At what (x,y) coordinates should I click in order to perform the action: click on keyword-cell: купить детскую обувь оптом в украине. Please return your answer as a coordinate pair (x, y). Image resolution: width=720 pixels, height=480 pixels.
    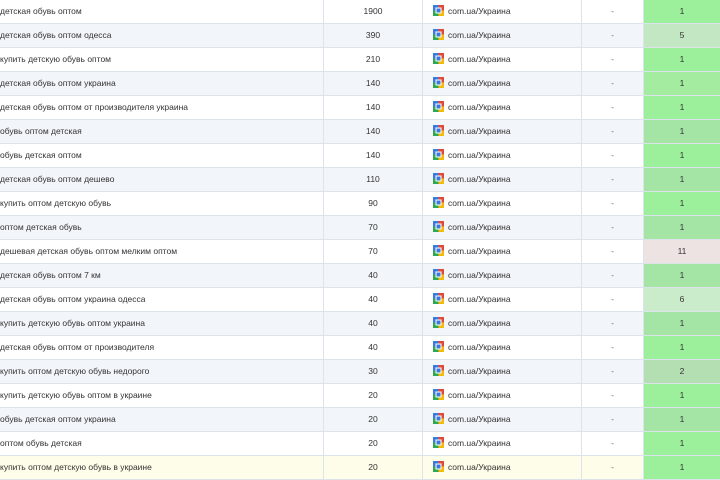
    Looking at the image, I should click on (76, 395).